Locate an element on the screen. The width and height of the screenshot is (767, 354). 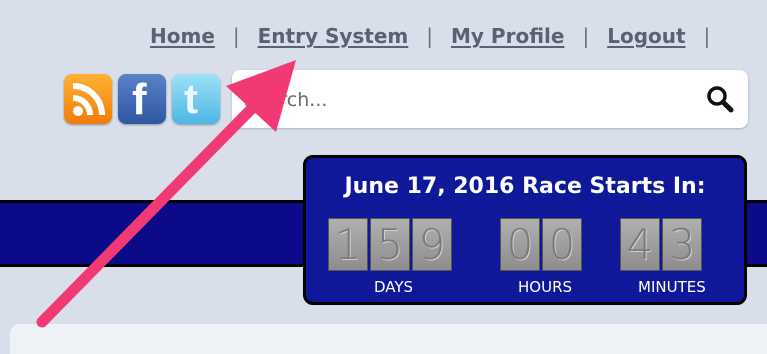
minutes-label: MINUTES is located at coordinates (672, 287).